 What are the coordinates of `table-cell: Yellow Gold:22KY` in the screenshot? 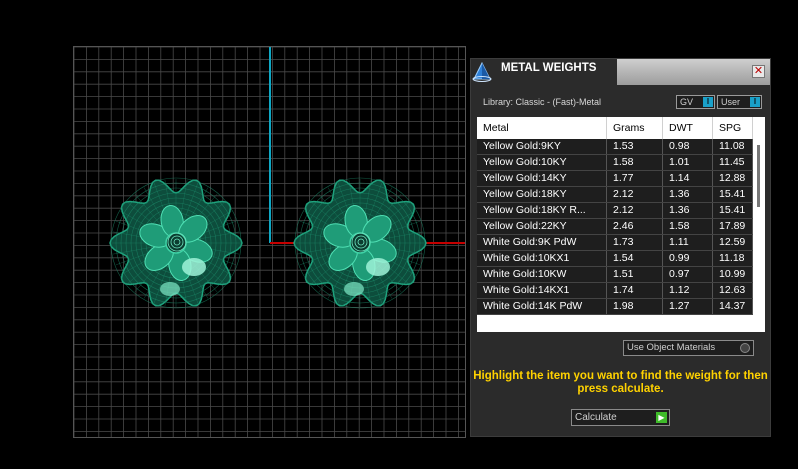 It's located at (542, 226).